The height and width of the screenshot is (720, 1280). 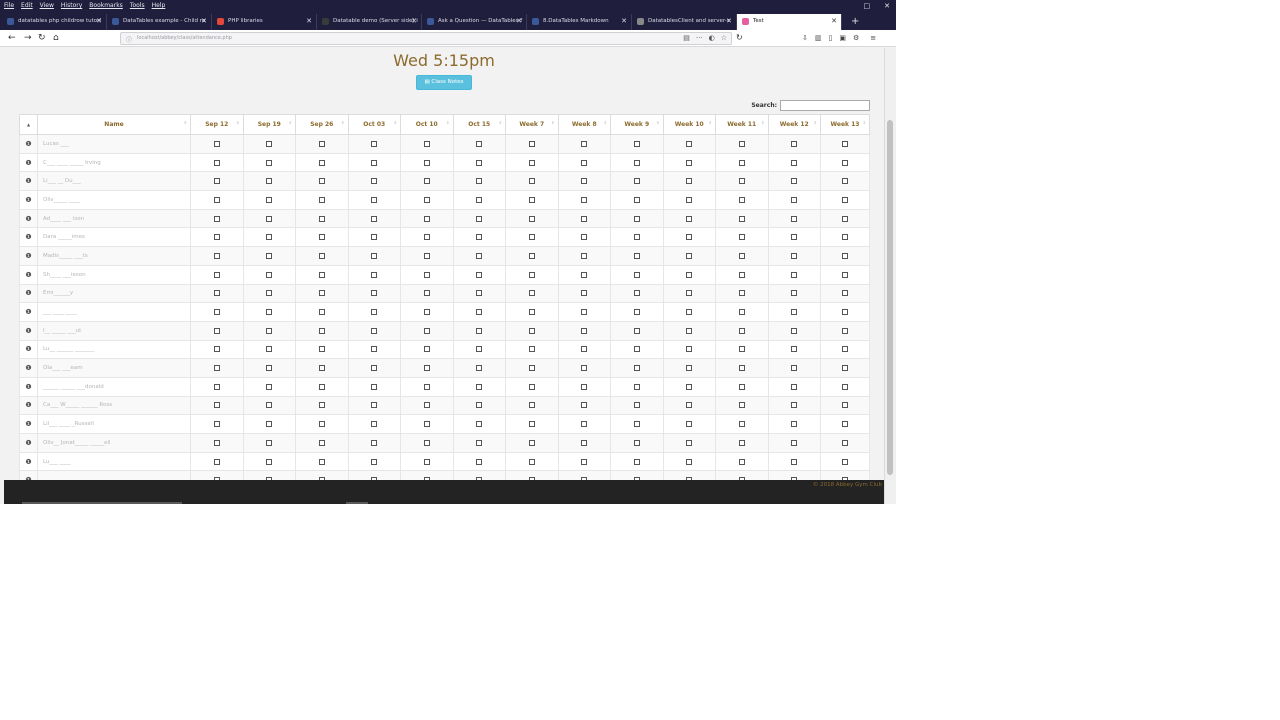 I want to click on close-window-icon: ✕, so click(x=887, y=6).